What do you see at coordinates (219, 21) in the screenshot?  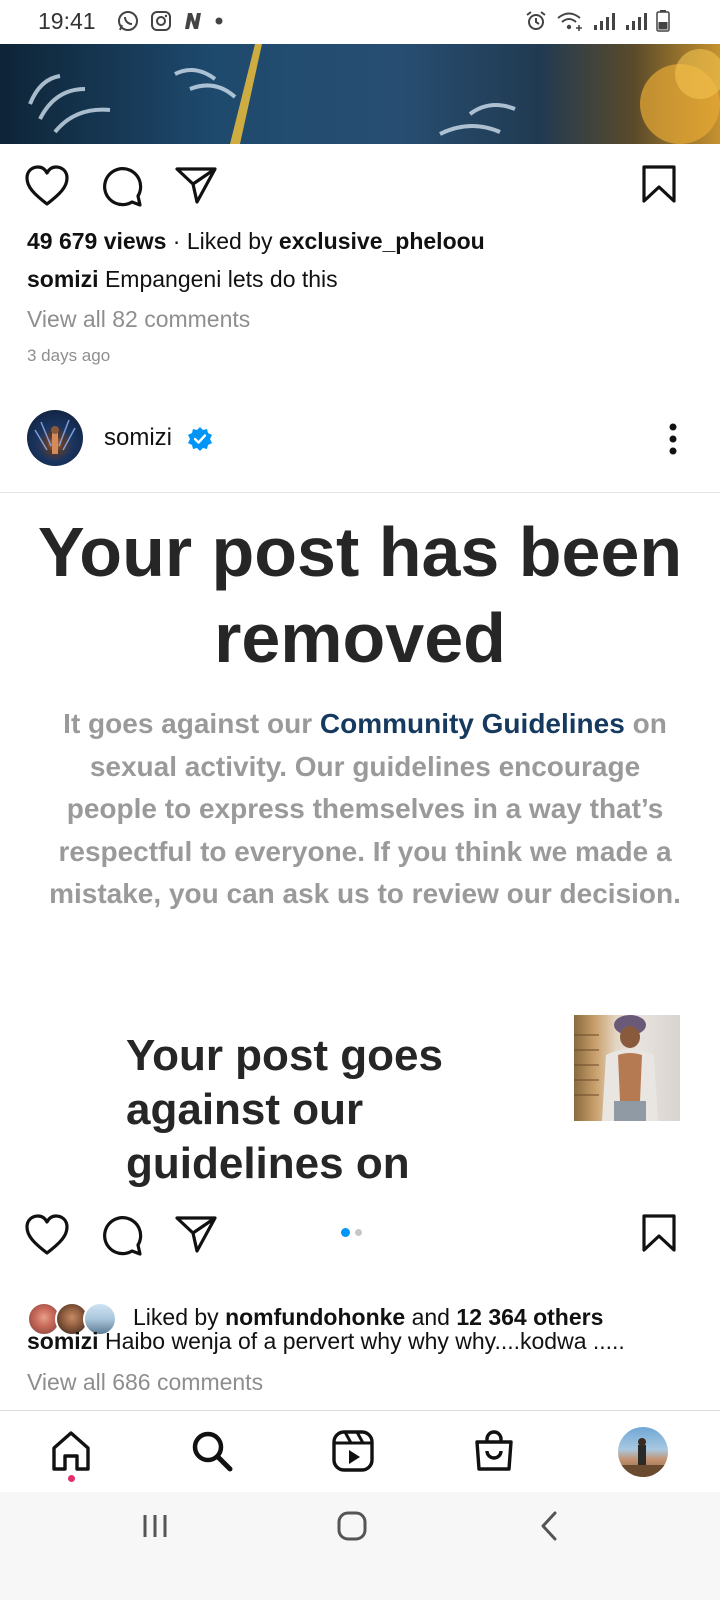 I see `notification-dot-icon` at bounding box center [219, 21].